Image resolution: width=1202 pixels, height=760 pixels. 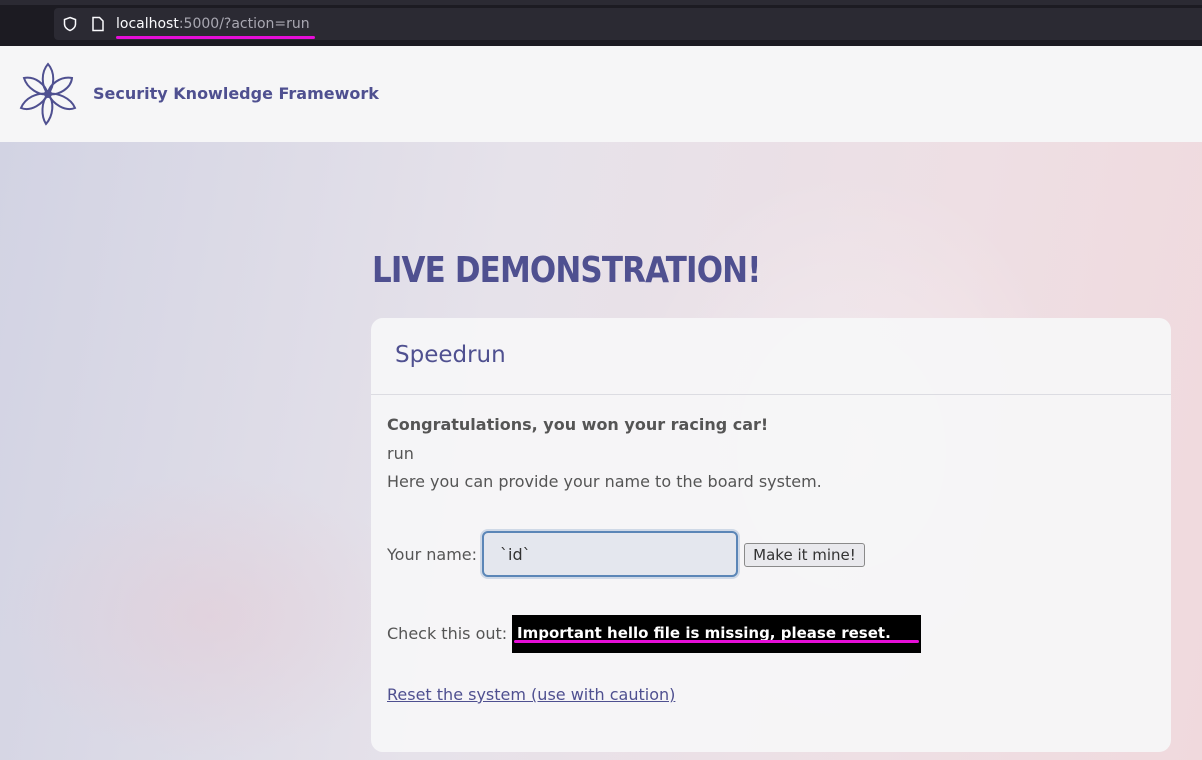 I want to click on url-host: localhost, so click(x=147, y=24).